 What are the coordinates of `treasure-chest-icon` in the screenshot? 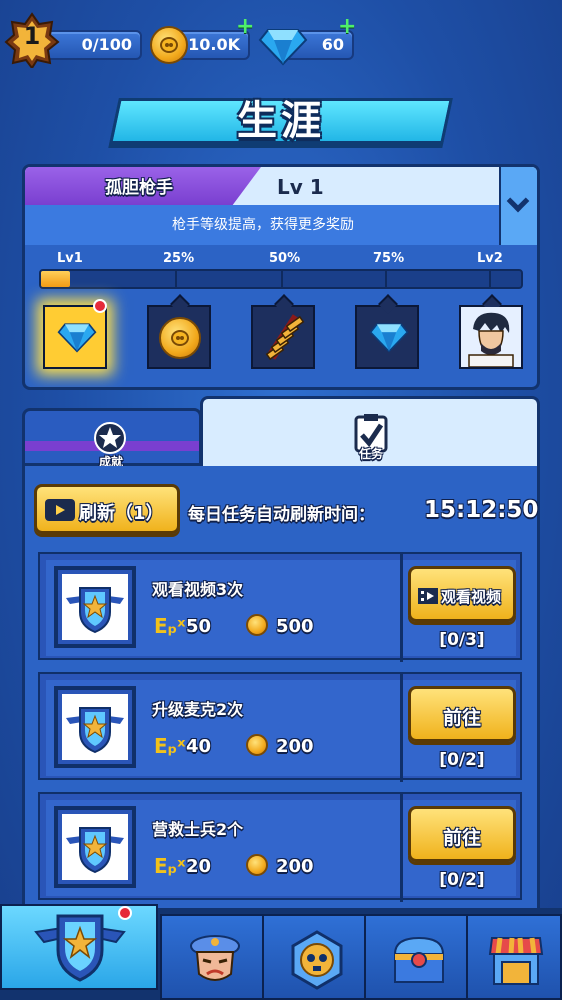 It's located at (419, 959).